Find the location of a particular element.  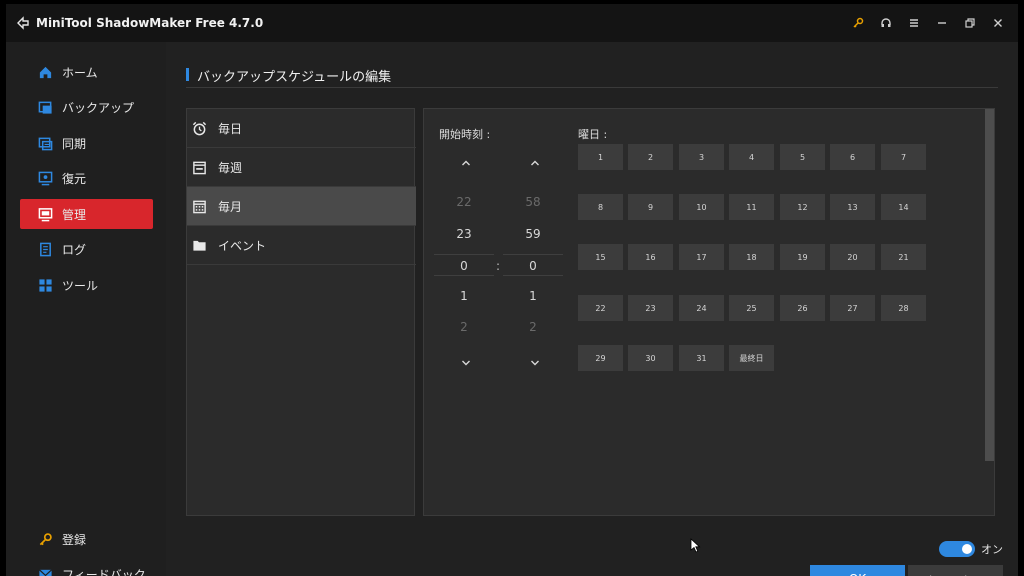

month-calendar-icon is located at coordinates (199, 206).